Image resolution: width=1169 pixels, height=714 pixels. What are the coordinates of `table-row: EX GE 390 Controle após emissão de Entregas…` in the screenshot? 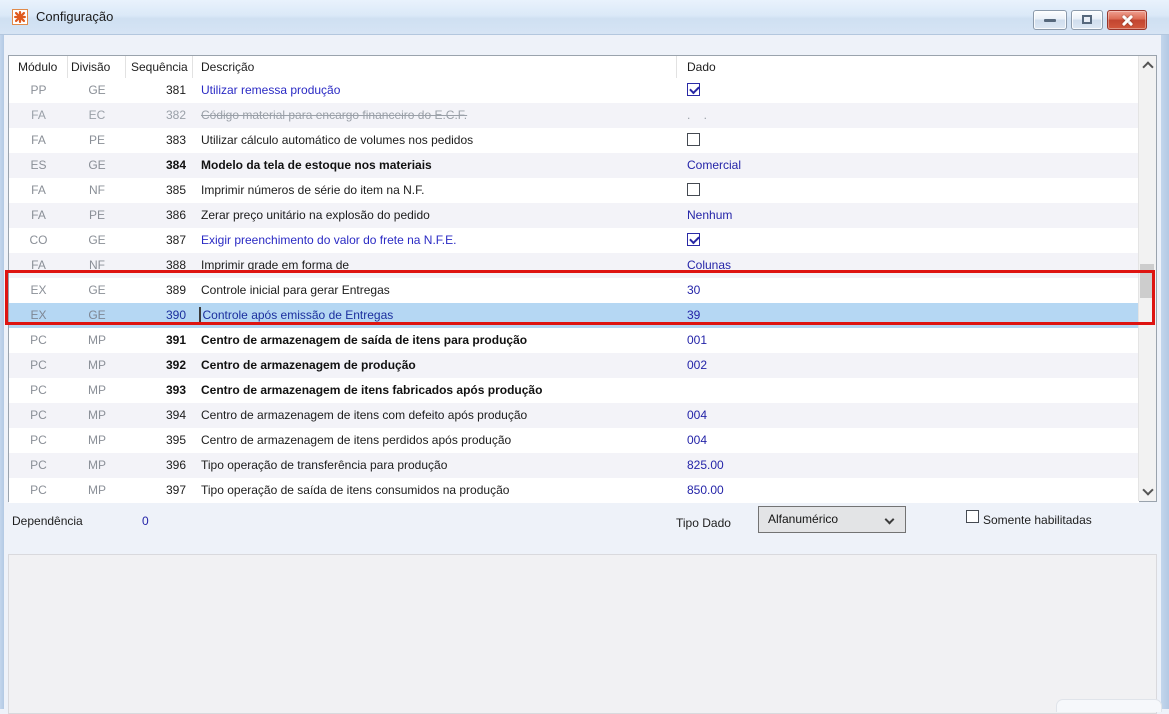 It's located at (574, 315).